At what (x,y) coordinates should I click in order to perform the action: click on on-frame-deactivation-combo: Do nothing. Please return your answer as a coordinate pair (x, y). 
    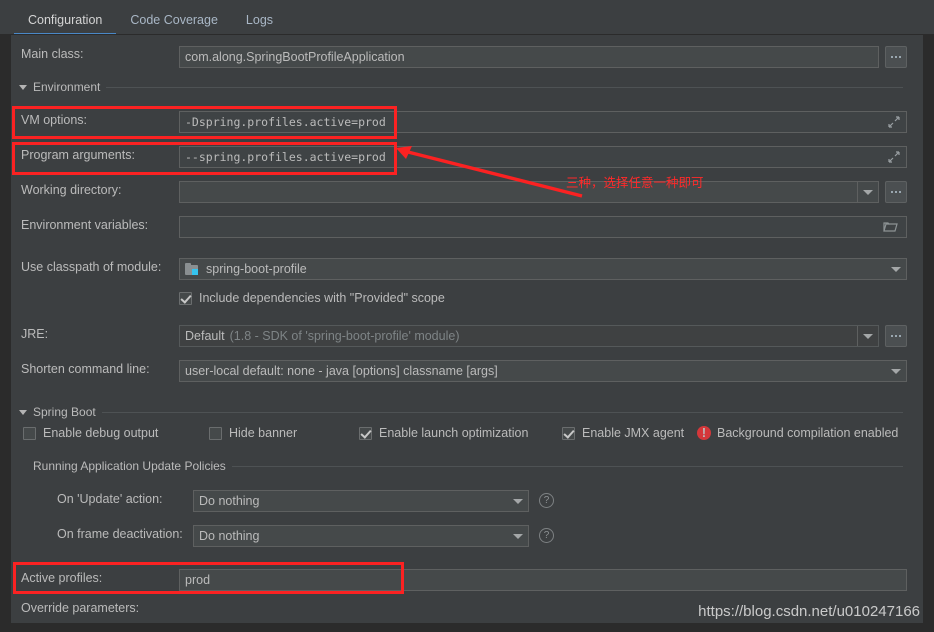
    Looking at the image, I should click on (361, 536).